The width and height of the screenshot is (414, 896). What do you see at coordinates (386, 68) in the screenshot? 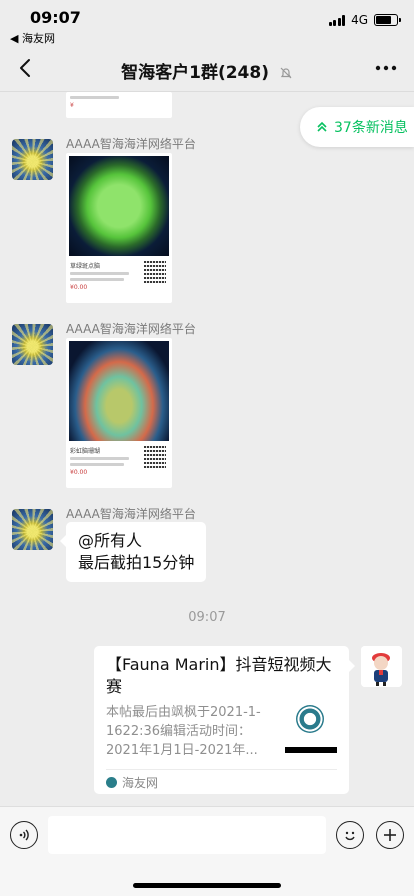
I see `more-options-icon` at bounding box center [386, 68].